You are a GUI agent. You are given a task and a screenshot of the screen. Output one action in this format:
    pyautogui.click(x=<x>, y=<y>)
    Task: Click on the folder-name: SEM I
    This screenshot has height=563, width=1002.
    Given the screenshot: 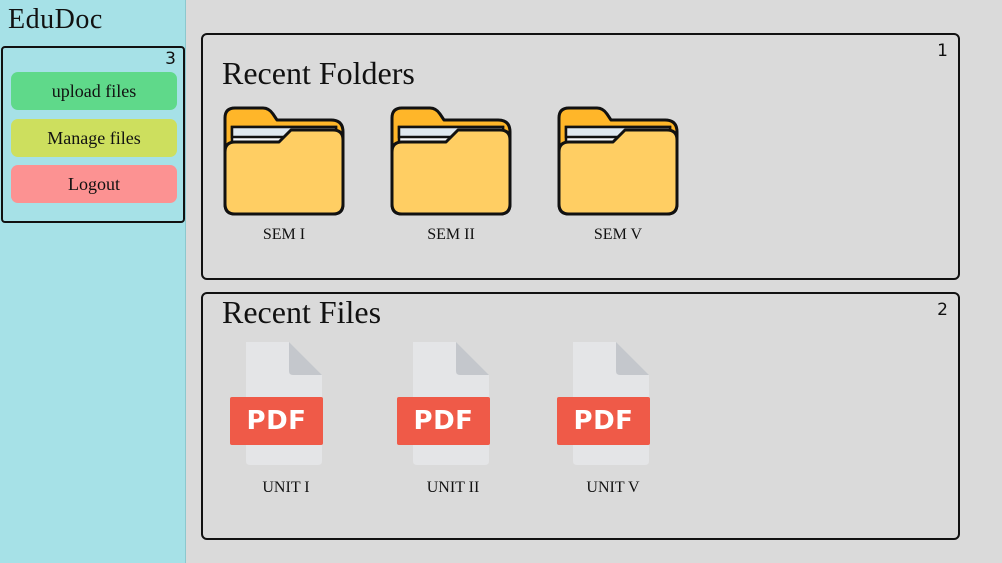 What is the action you would take?
    pyautogui.click(x=284, y=234)
    